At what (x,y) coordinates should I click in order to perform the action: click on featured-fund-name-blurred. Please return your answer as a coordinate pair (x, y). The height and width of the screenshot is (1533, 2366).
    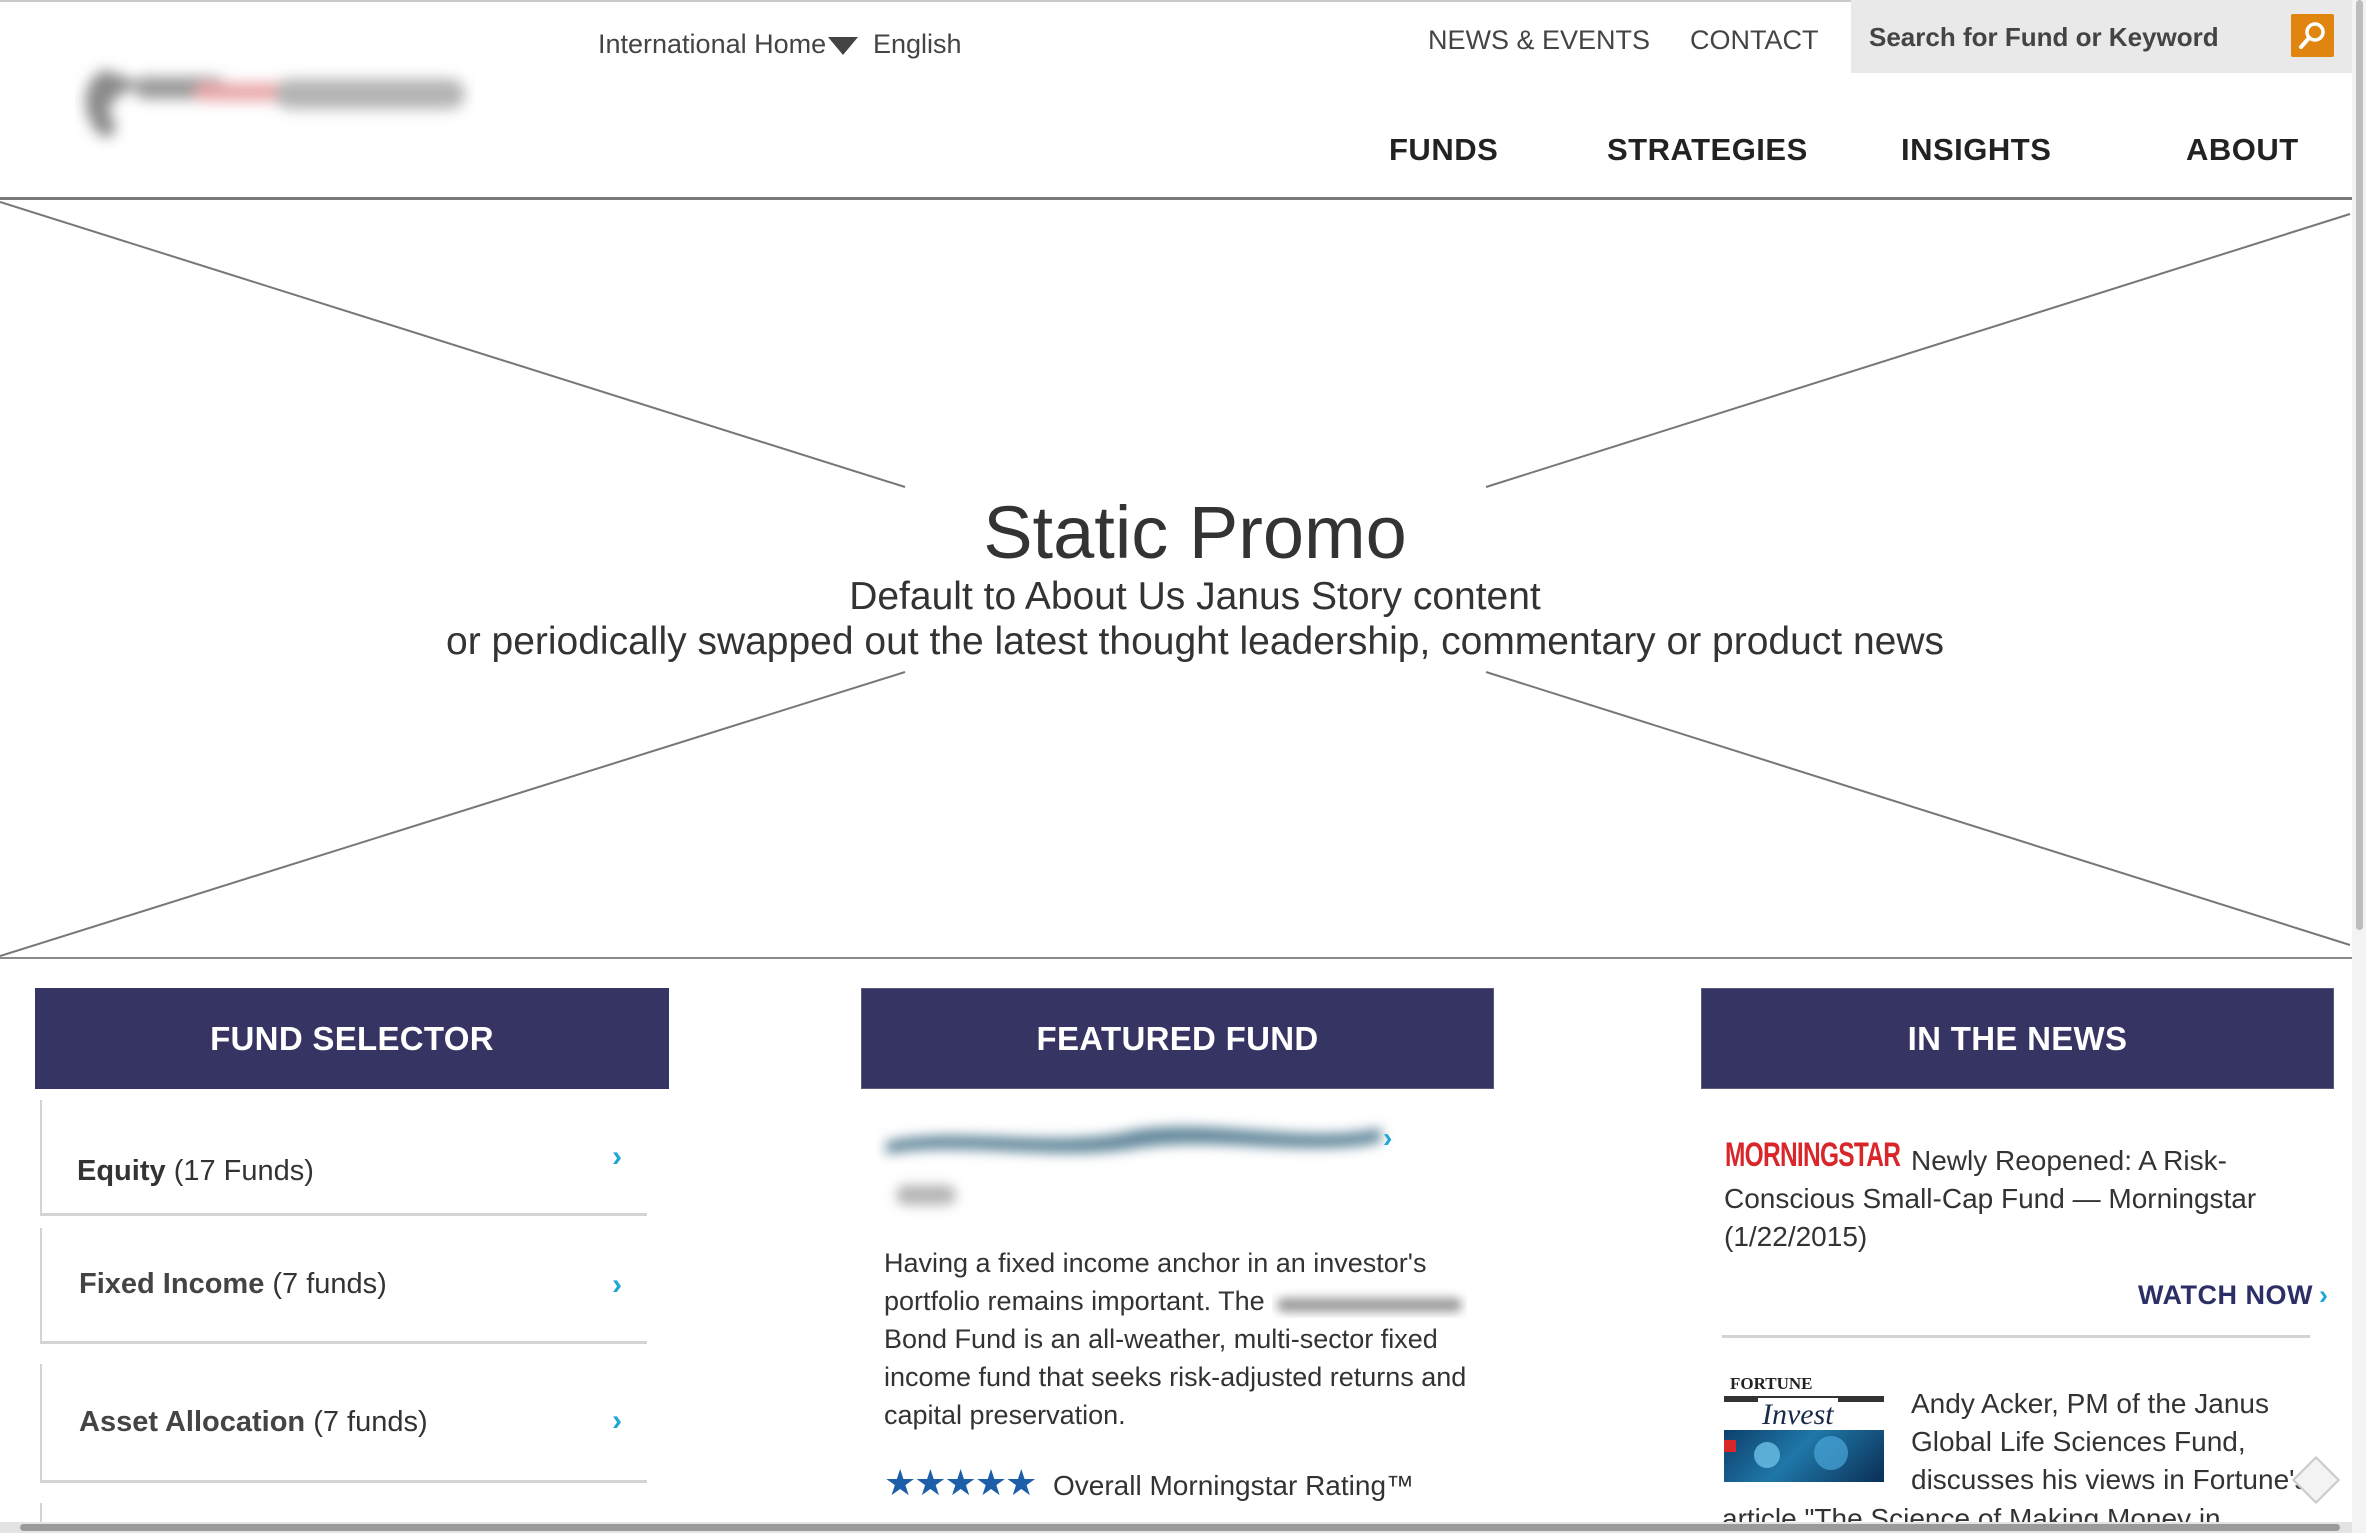
    Looking at the image, I should click on (1146, 1165).